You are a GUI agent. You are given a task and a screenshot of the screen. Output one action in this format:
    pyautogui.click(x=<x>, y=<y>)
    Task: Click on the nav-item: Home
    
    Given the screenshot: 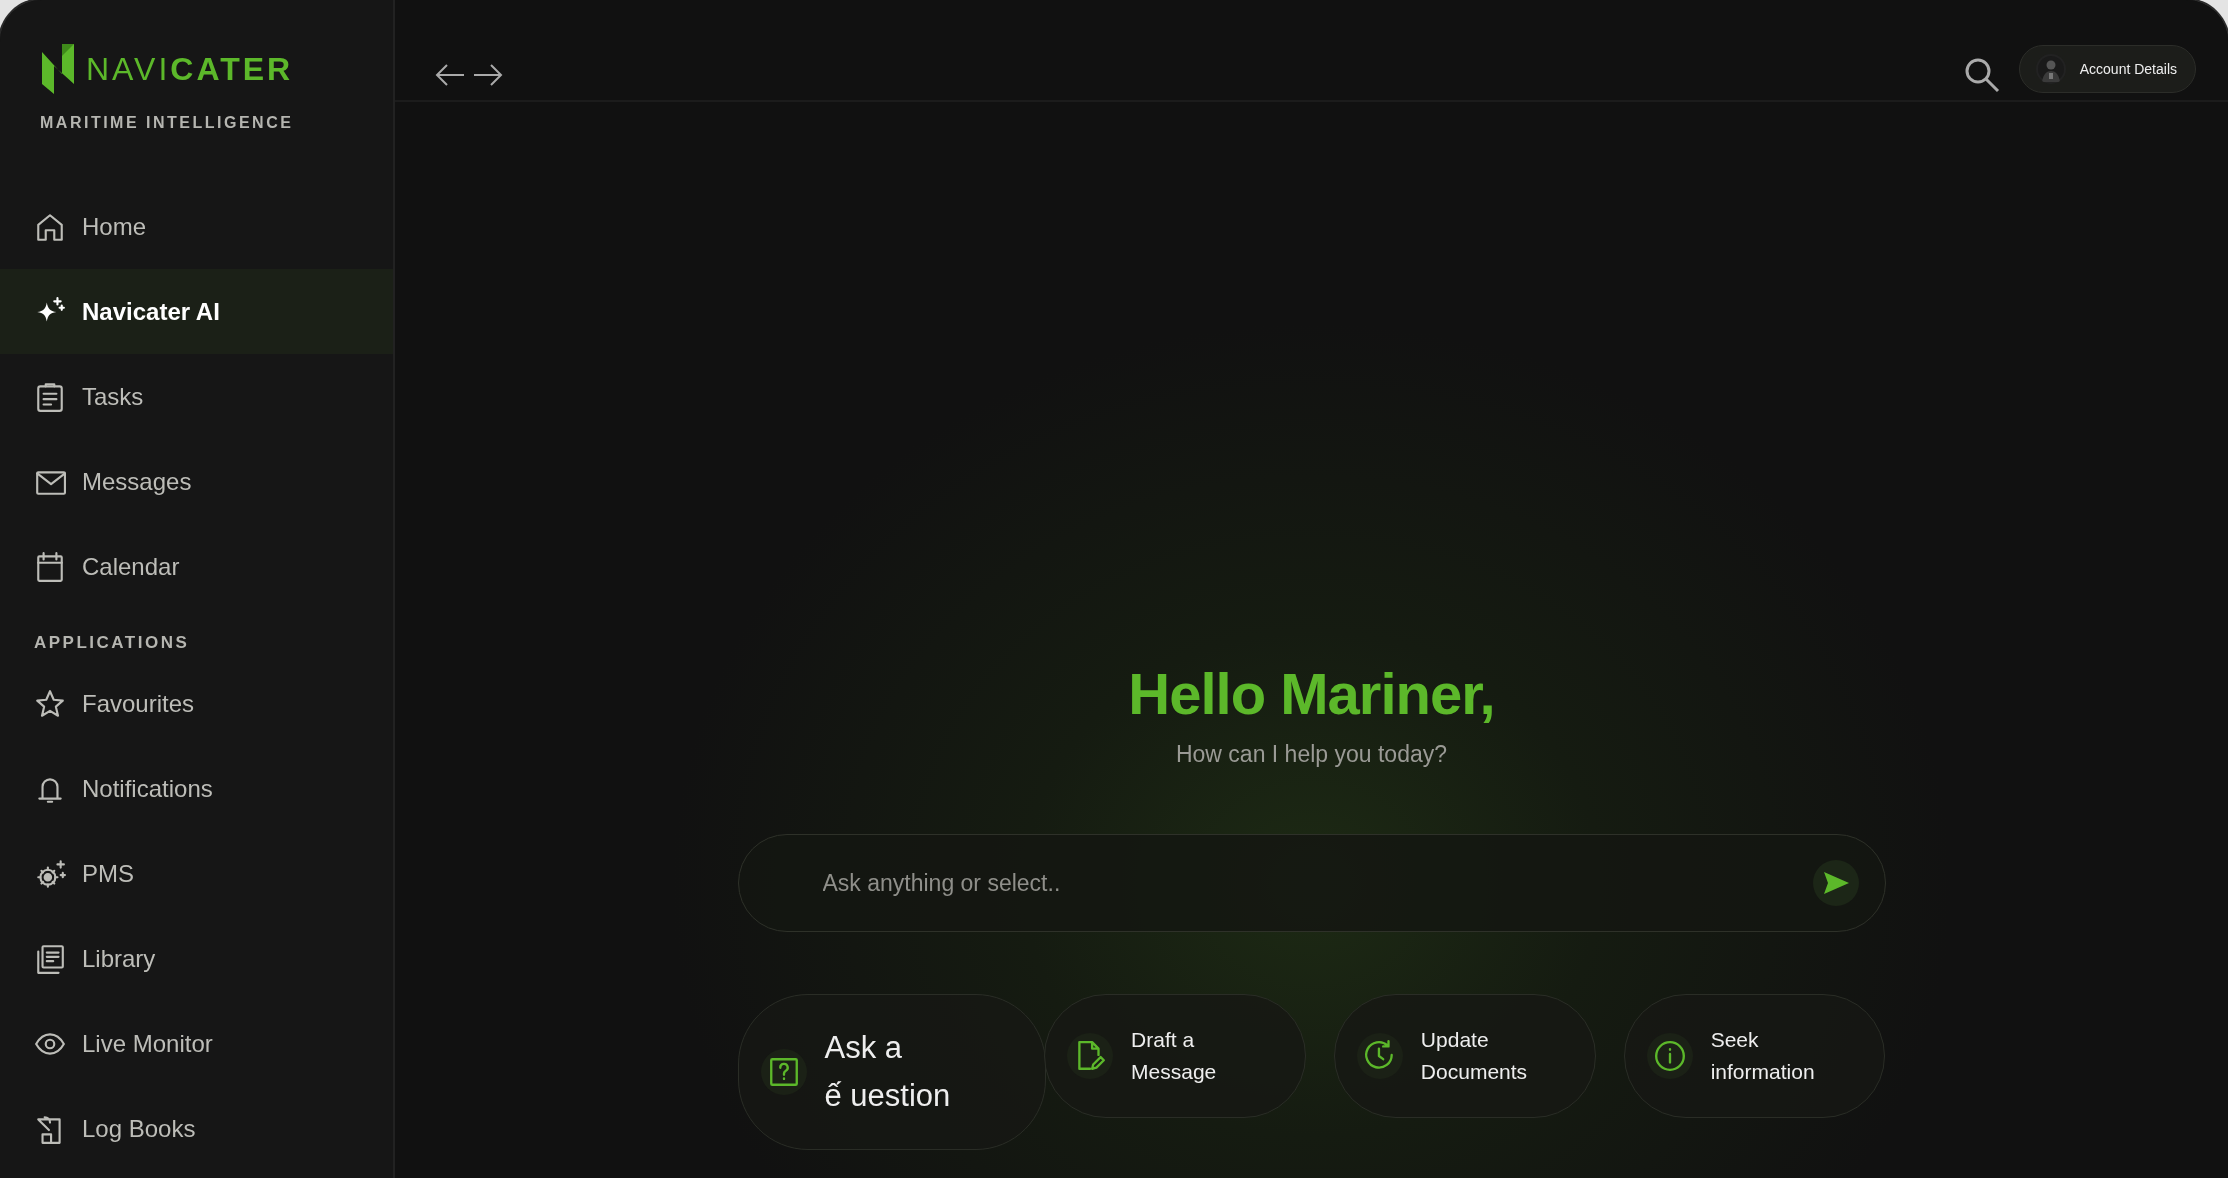 What is the action you would take?
    pyautogui.click(x=196, y=226)
    